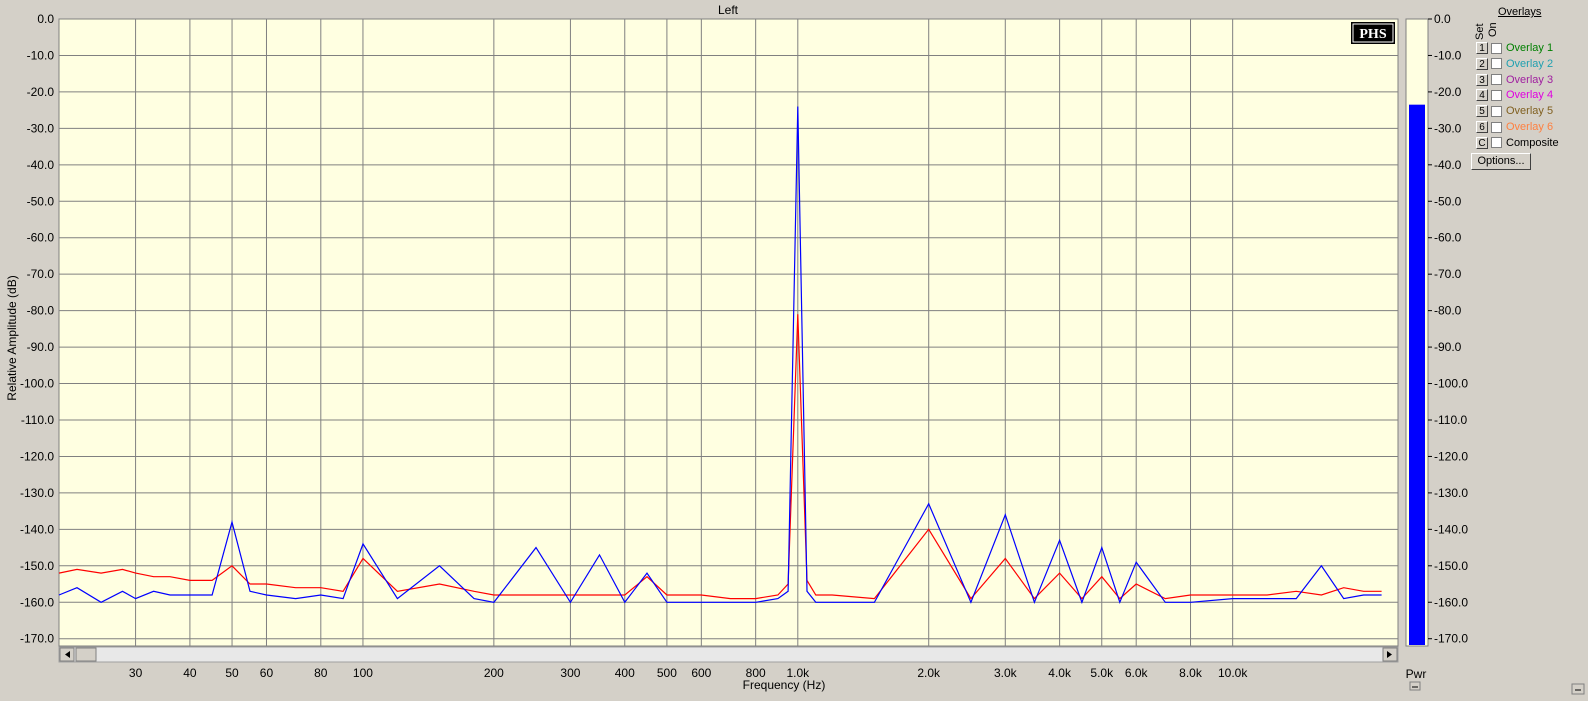 This screenshot has height=701, width=1588. What do you see at coordinates (1530, 127) in the screenshot?
I see `overlay-label: Overlay 6` at bounding box center [1530, 127].